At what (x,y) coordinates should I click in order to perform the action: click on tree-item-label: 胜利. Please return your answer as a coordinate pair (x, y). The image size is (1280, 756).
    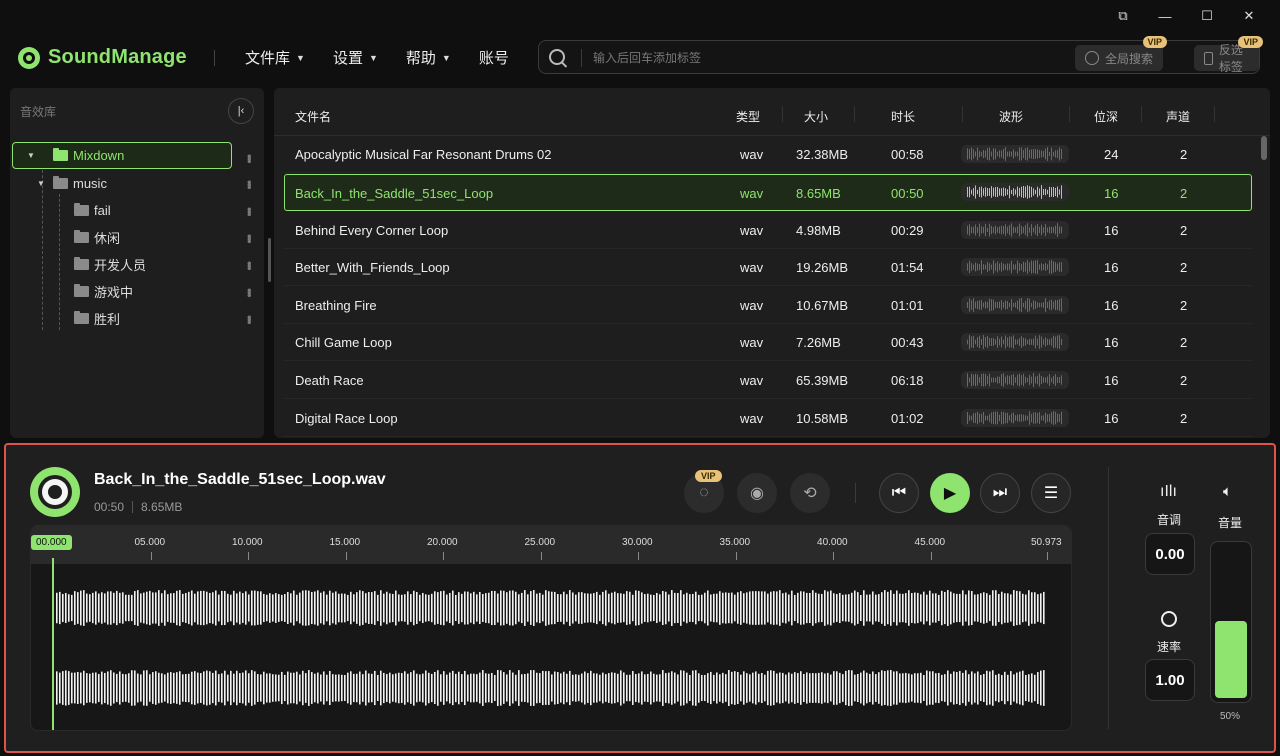
    Looking at the image, I should click on (107, 319).